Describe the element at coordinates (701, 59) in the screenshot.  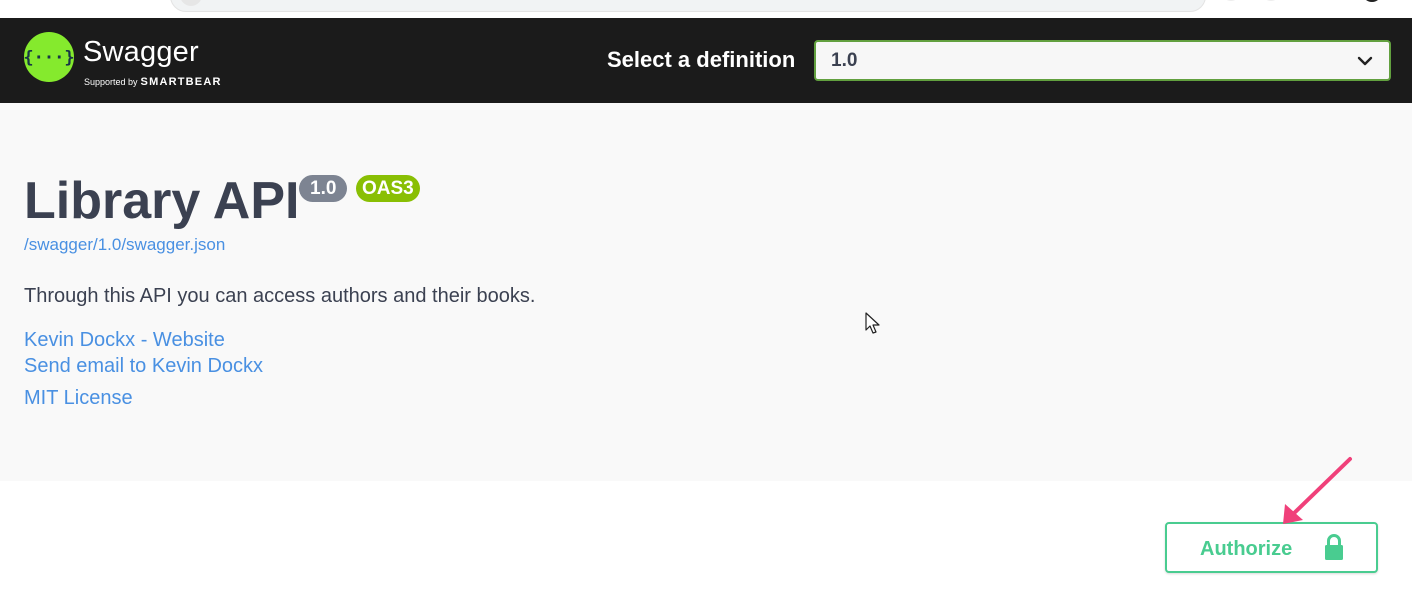
I see `select-definition-label: Select a definition` at that location.